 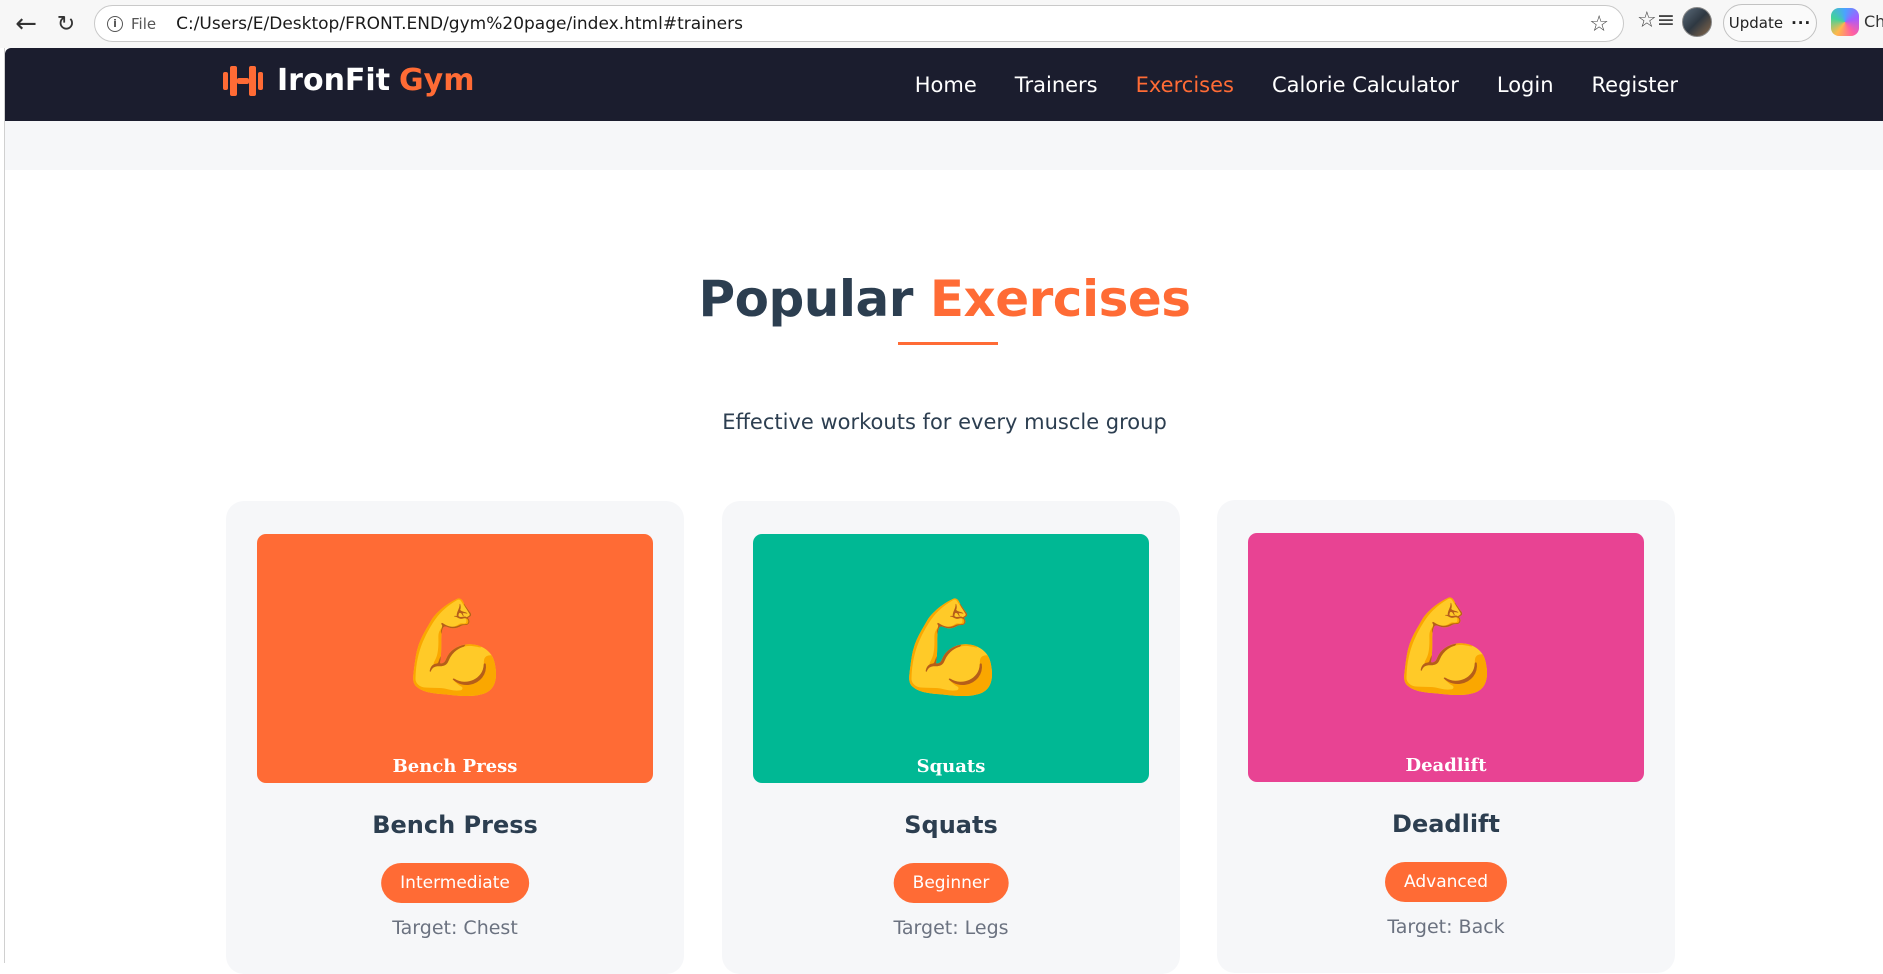 What do you see at coordinates (1185, 85) in the screenshot?
I see `nav-link-exercises: Exercises` at bounding box center [1185, 85].